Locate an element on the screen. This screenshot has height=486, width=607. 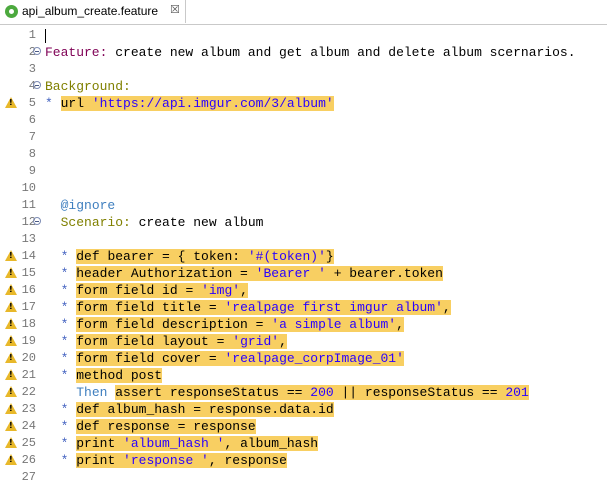
line-number: 16 is located at coordinates (28, 290).